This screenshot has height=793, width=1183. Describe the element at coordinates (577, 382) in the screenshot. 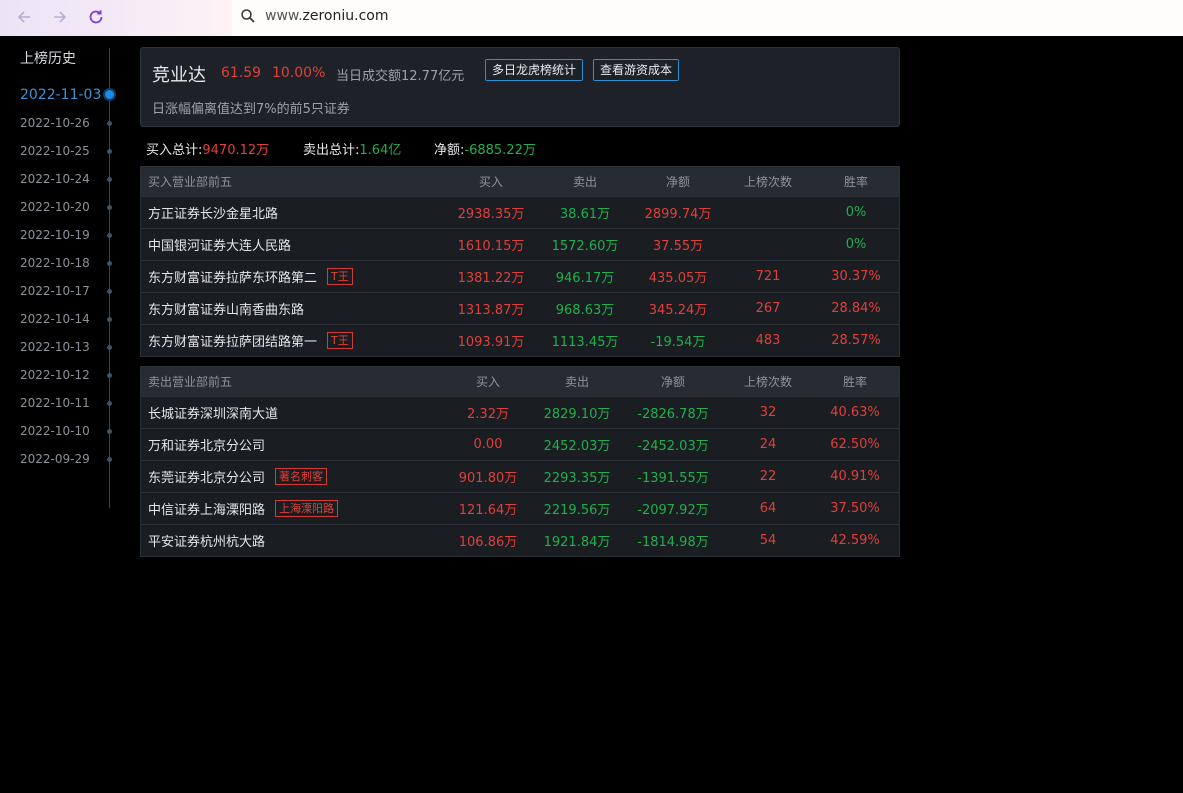

I see `column-header: 卖出` at that location.